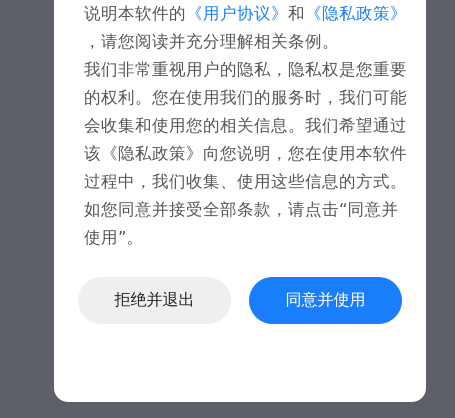 Image resolution: width=455 pixels, height=418 pixels. I want to click on body-text: 说明本软件的《用户协议》和《隐私政策》 ，请您阅读并充分理解相关条例。, so click(246, 28).